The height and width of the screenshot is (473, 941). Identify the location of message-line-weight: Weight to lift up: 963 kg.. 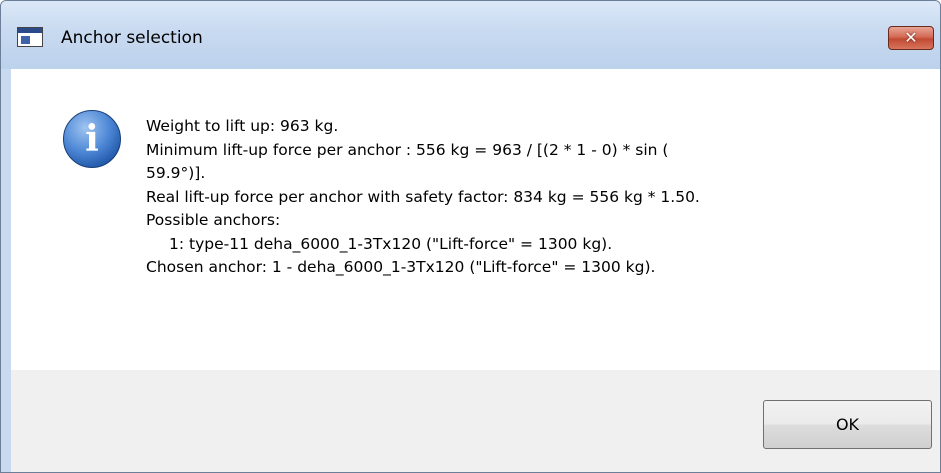
(242, 126).